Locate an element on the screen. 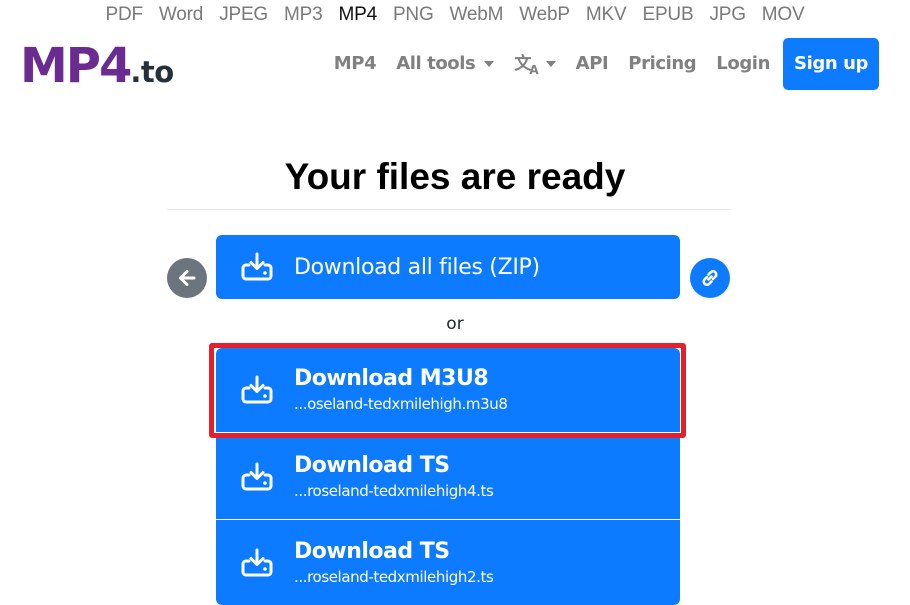  download-file-button: Download TS ...roseland-tedxmilehigh4.ts is located at coordinates (448, 476).